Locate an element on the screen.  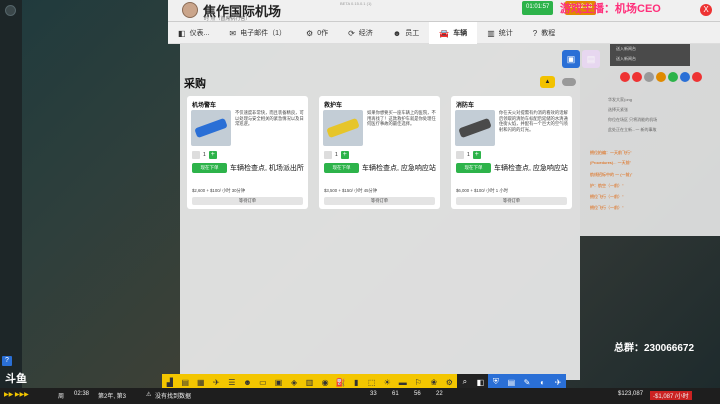
tab-vehicles: 🚘 车辆 is located at coordinates (453, 33).